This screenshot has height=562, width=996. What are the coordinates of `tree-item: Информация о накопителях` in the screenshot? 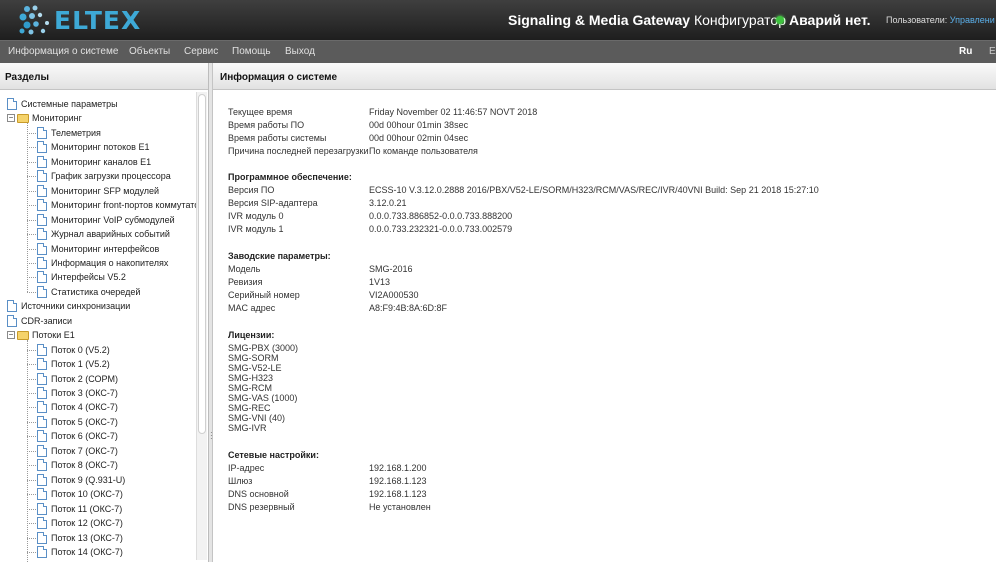 It's located at (102, 263).